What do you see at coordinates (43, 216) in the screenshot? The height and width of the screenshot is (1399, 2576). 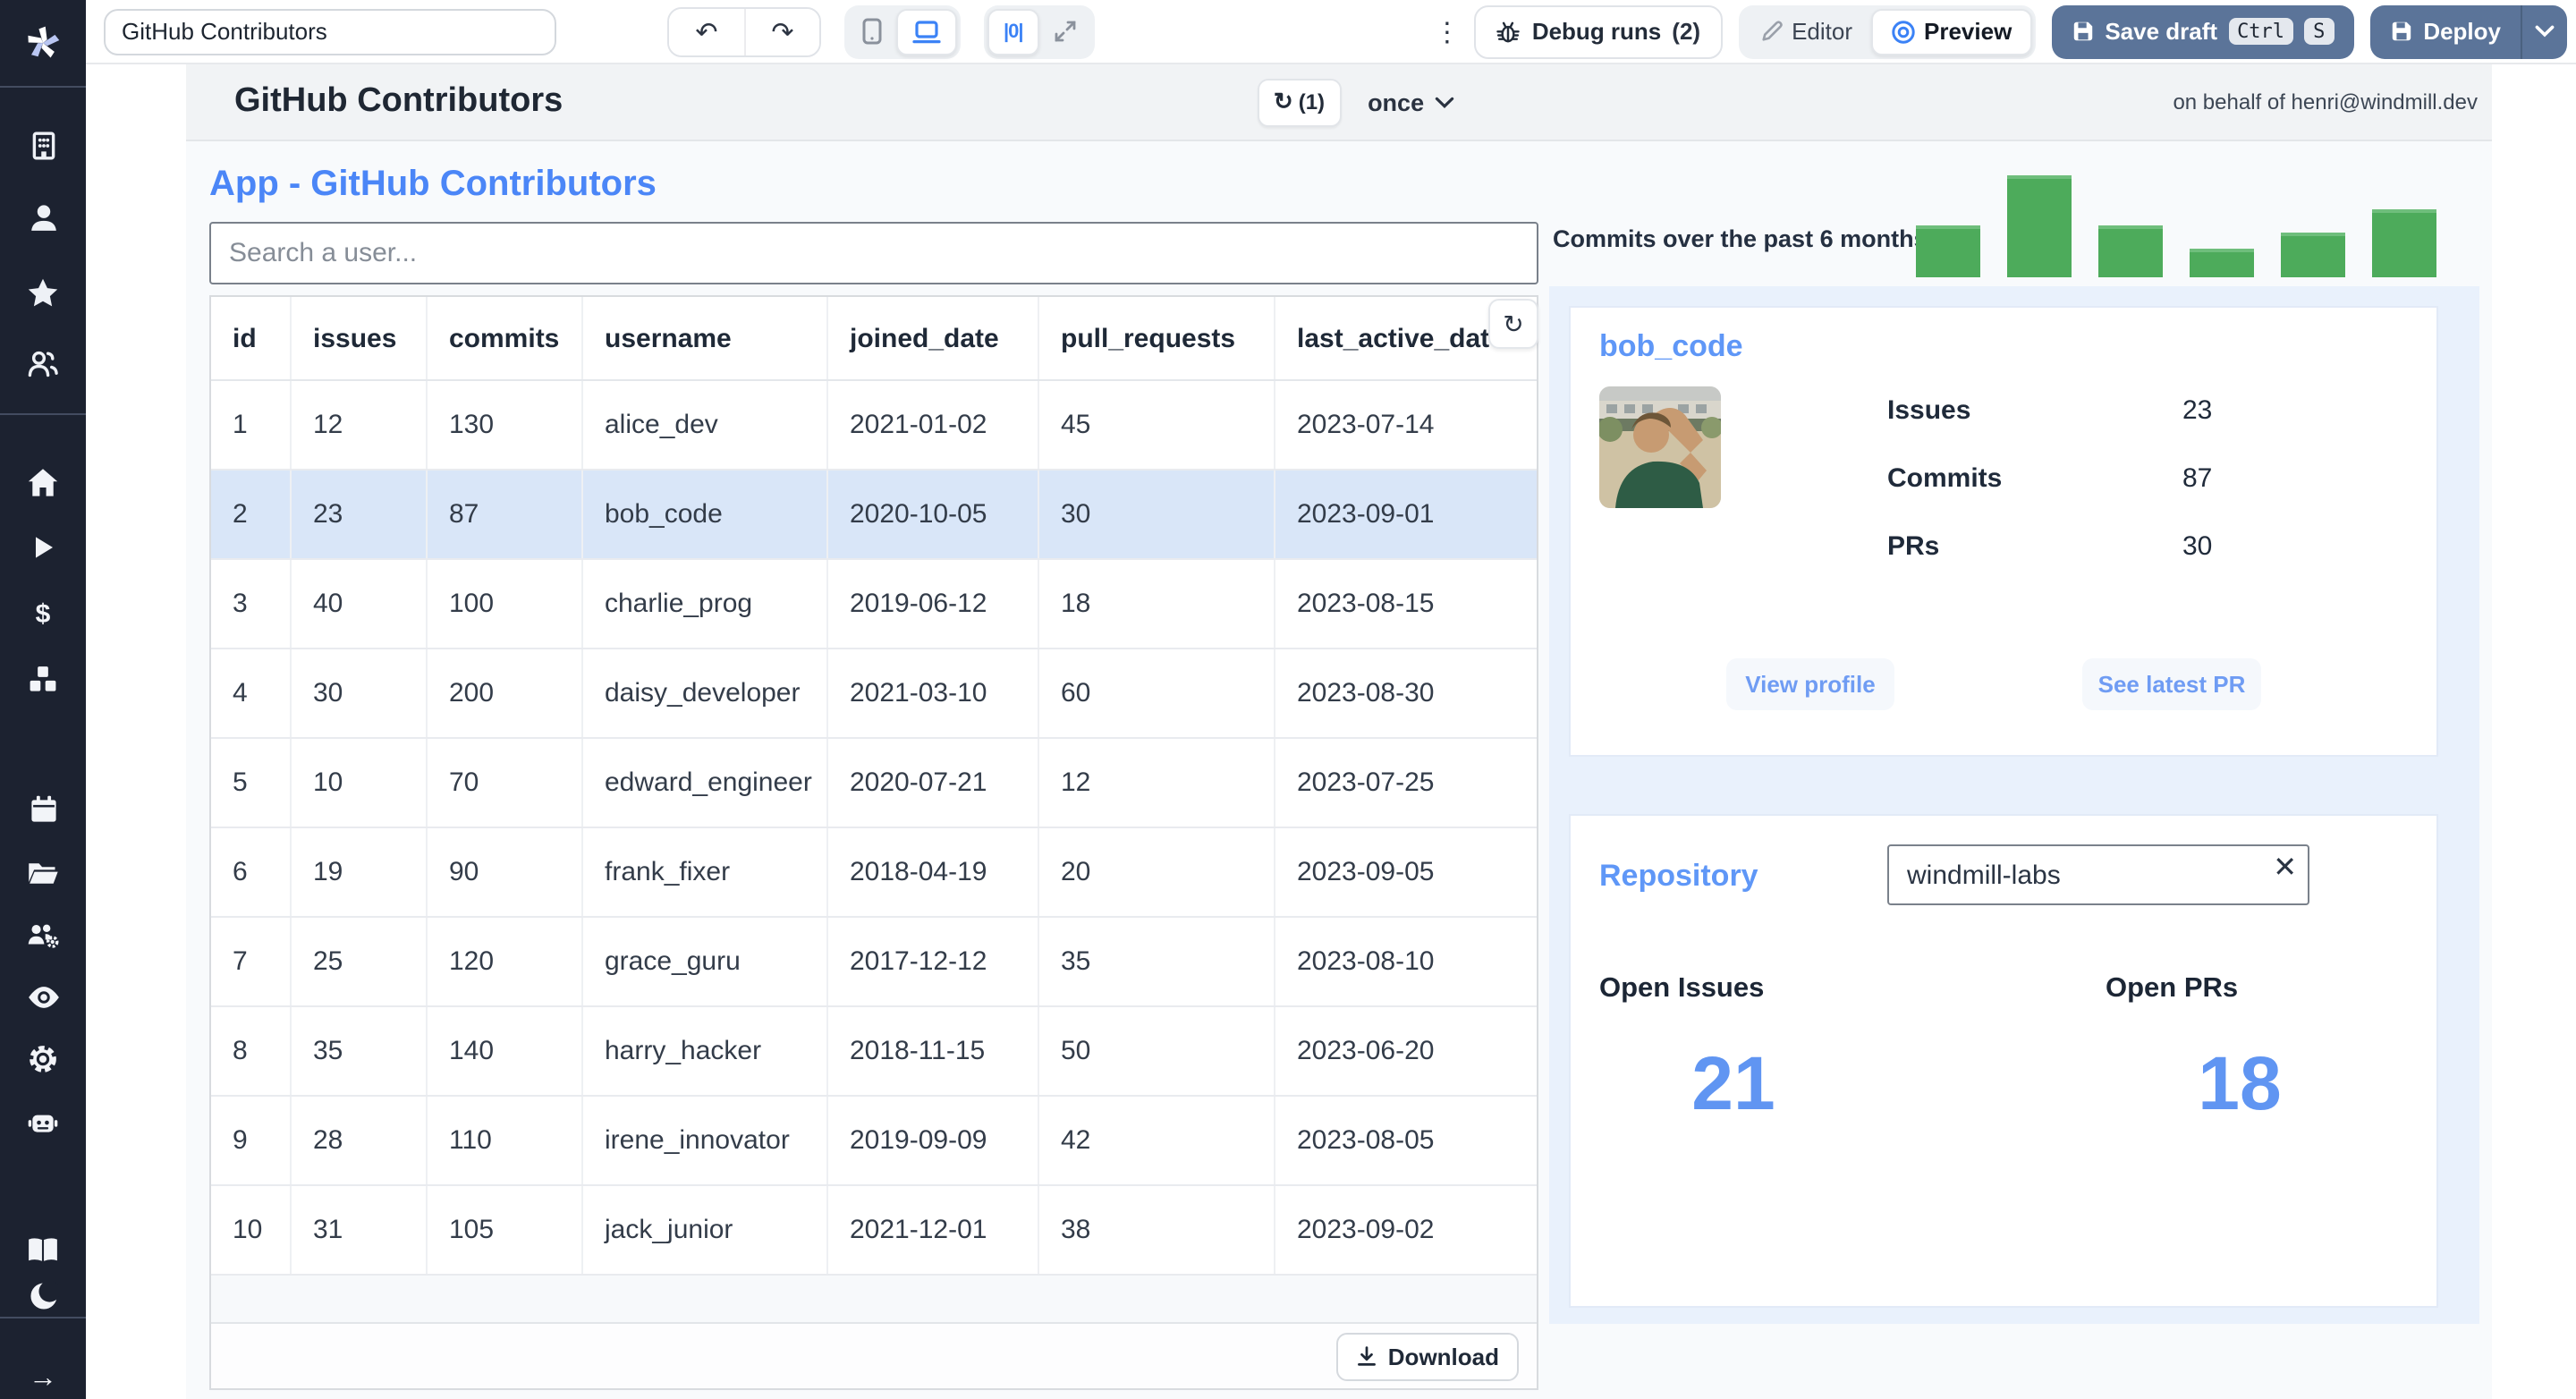 I see `user-icon` at bounding box center [43, 216].